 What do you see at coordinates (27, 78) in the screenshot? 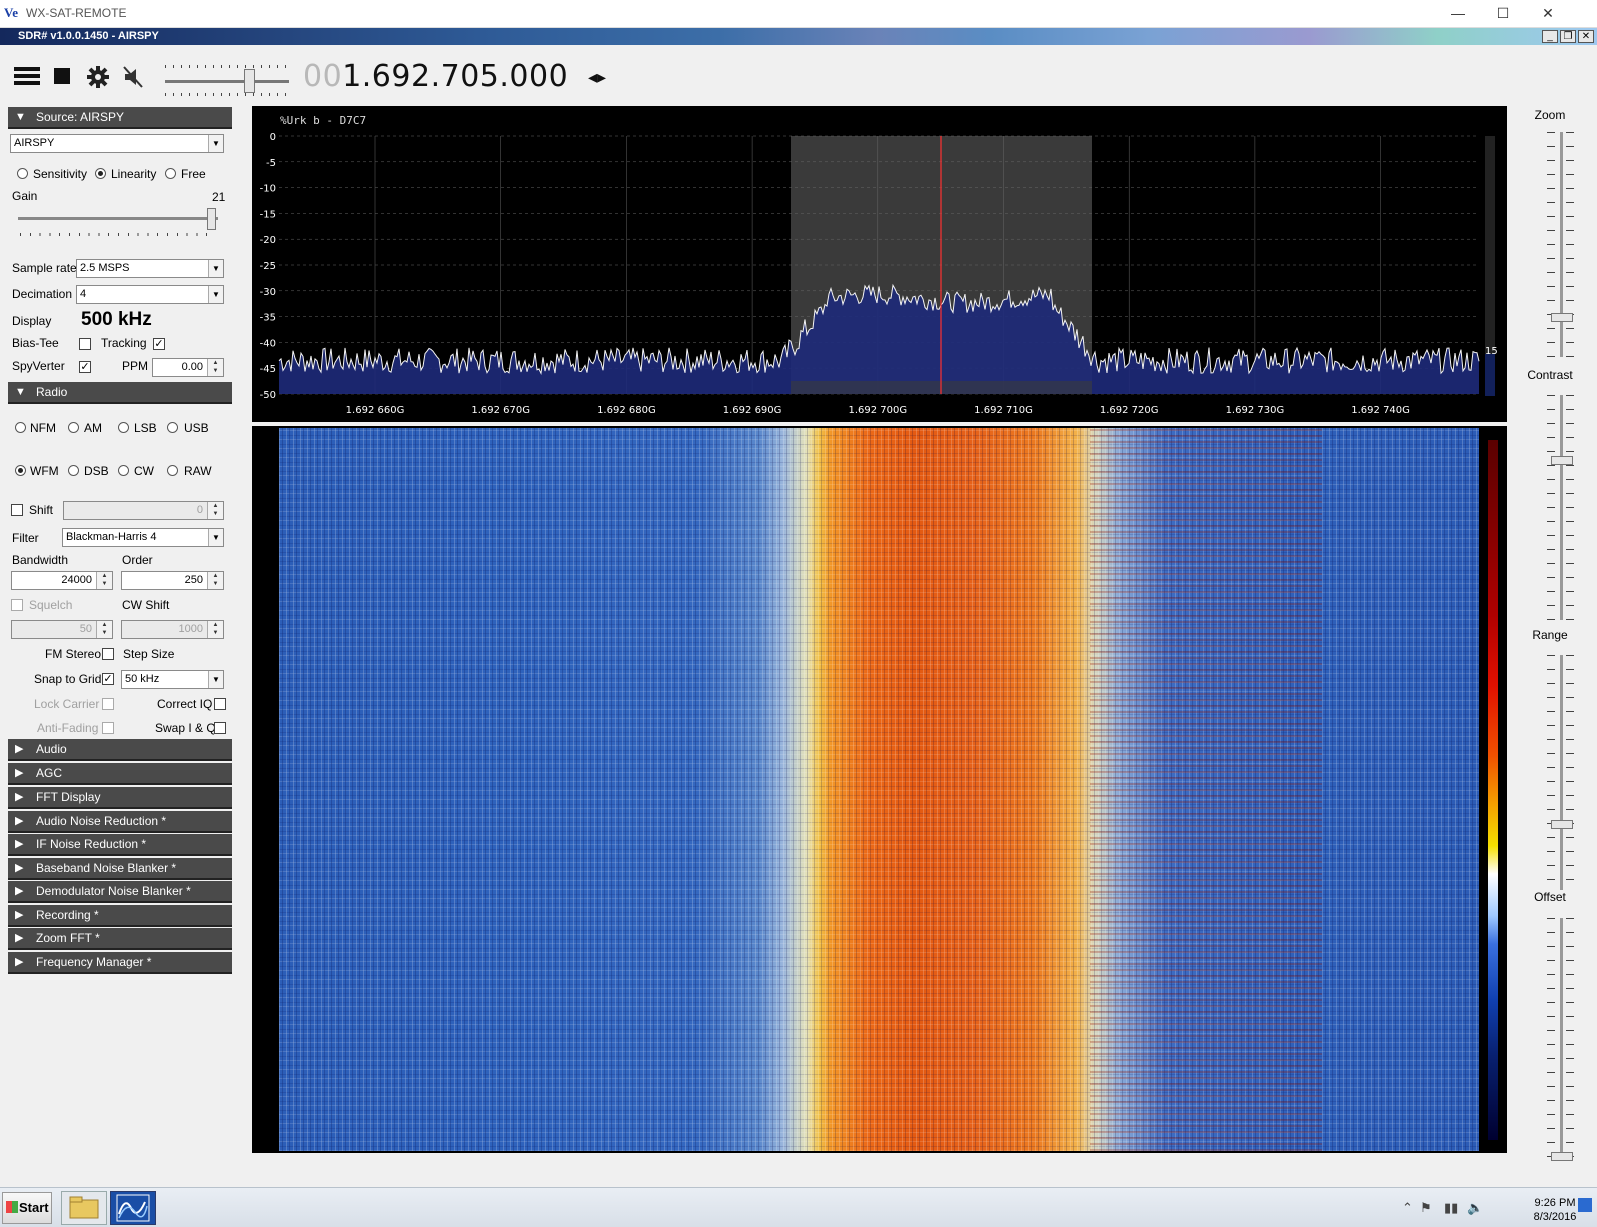
I see `menu-icon` at bounding box center [27, 78].